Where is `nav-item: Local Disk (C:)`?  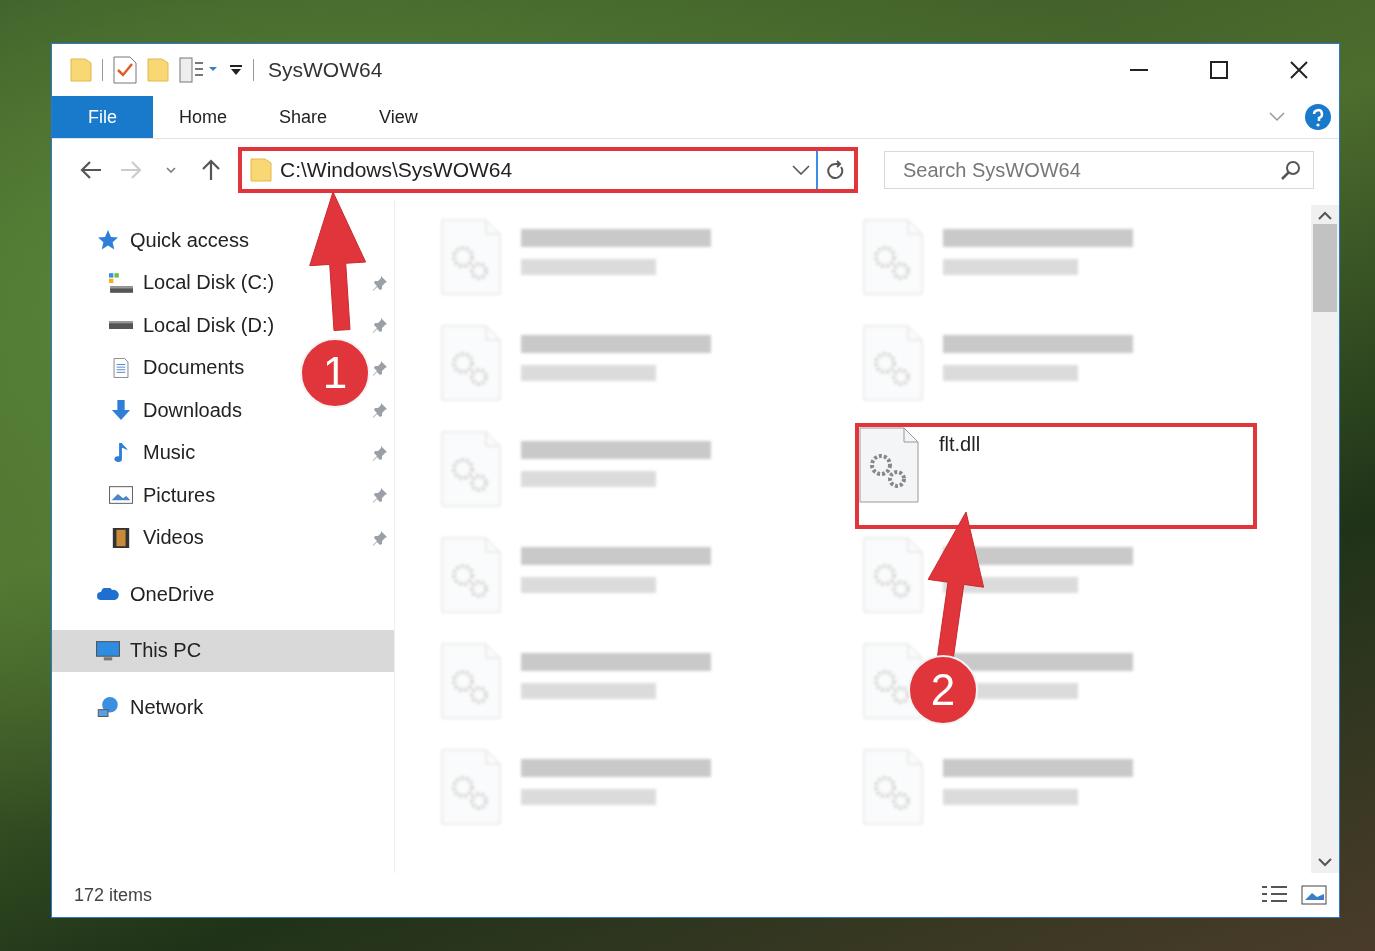 nav-item: Local Disk (C:) is located at coordinates (192, 283).